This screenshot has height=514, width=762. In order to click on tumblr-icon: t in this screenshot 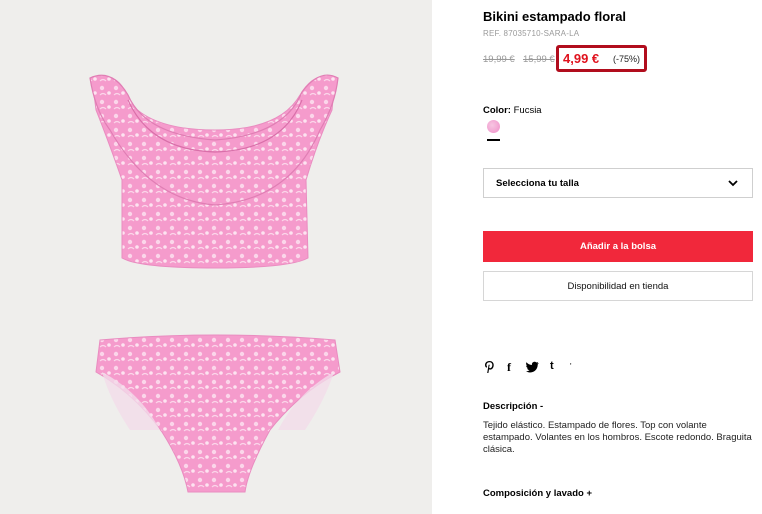, I will do `click(552, 367)`.